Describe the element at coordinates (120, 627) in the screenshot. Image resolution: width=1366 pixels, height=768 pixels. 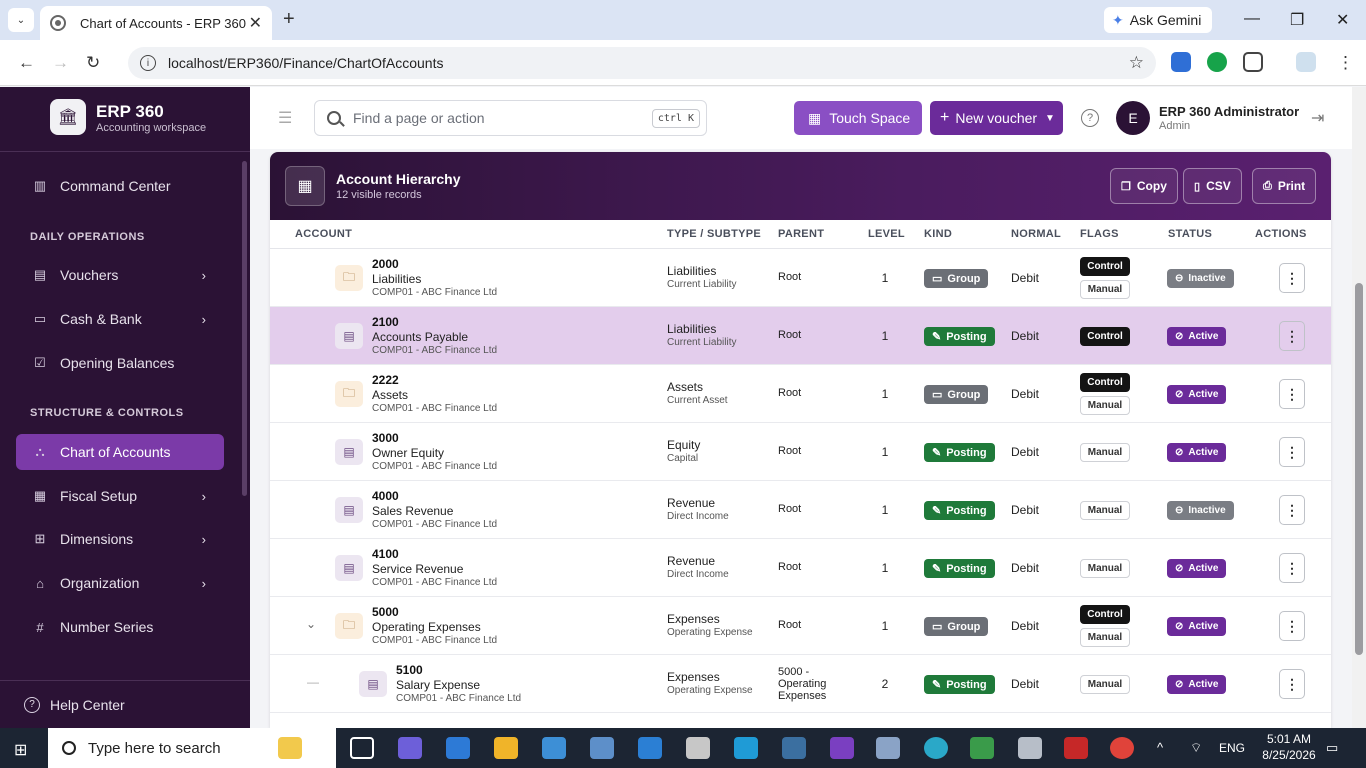
I see `sidebar-item-number-series: # Number Series` at that location.